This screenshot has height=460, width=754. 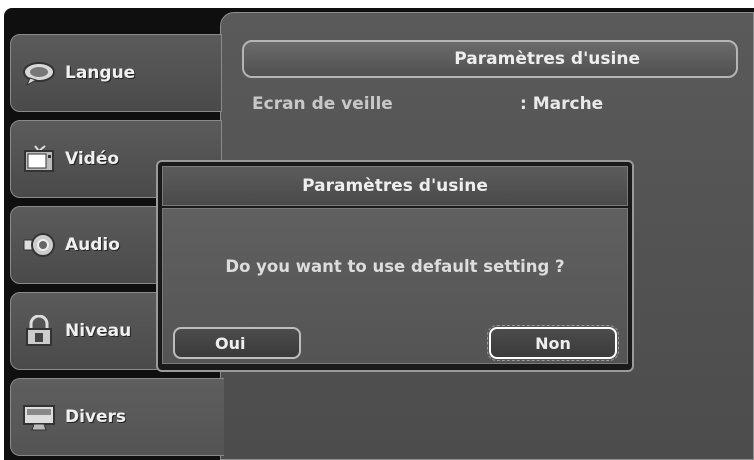 I want to click on tv-icon, so click(x=39, y=159).